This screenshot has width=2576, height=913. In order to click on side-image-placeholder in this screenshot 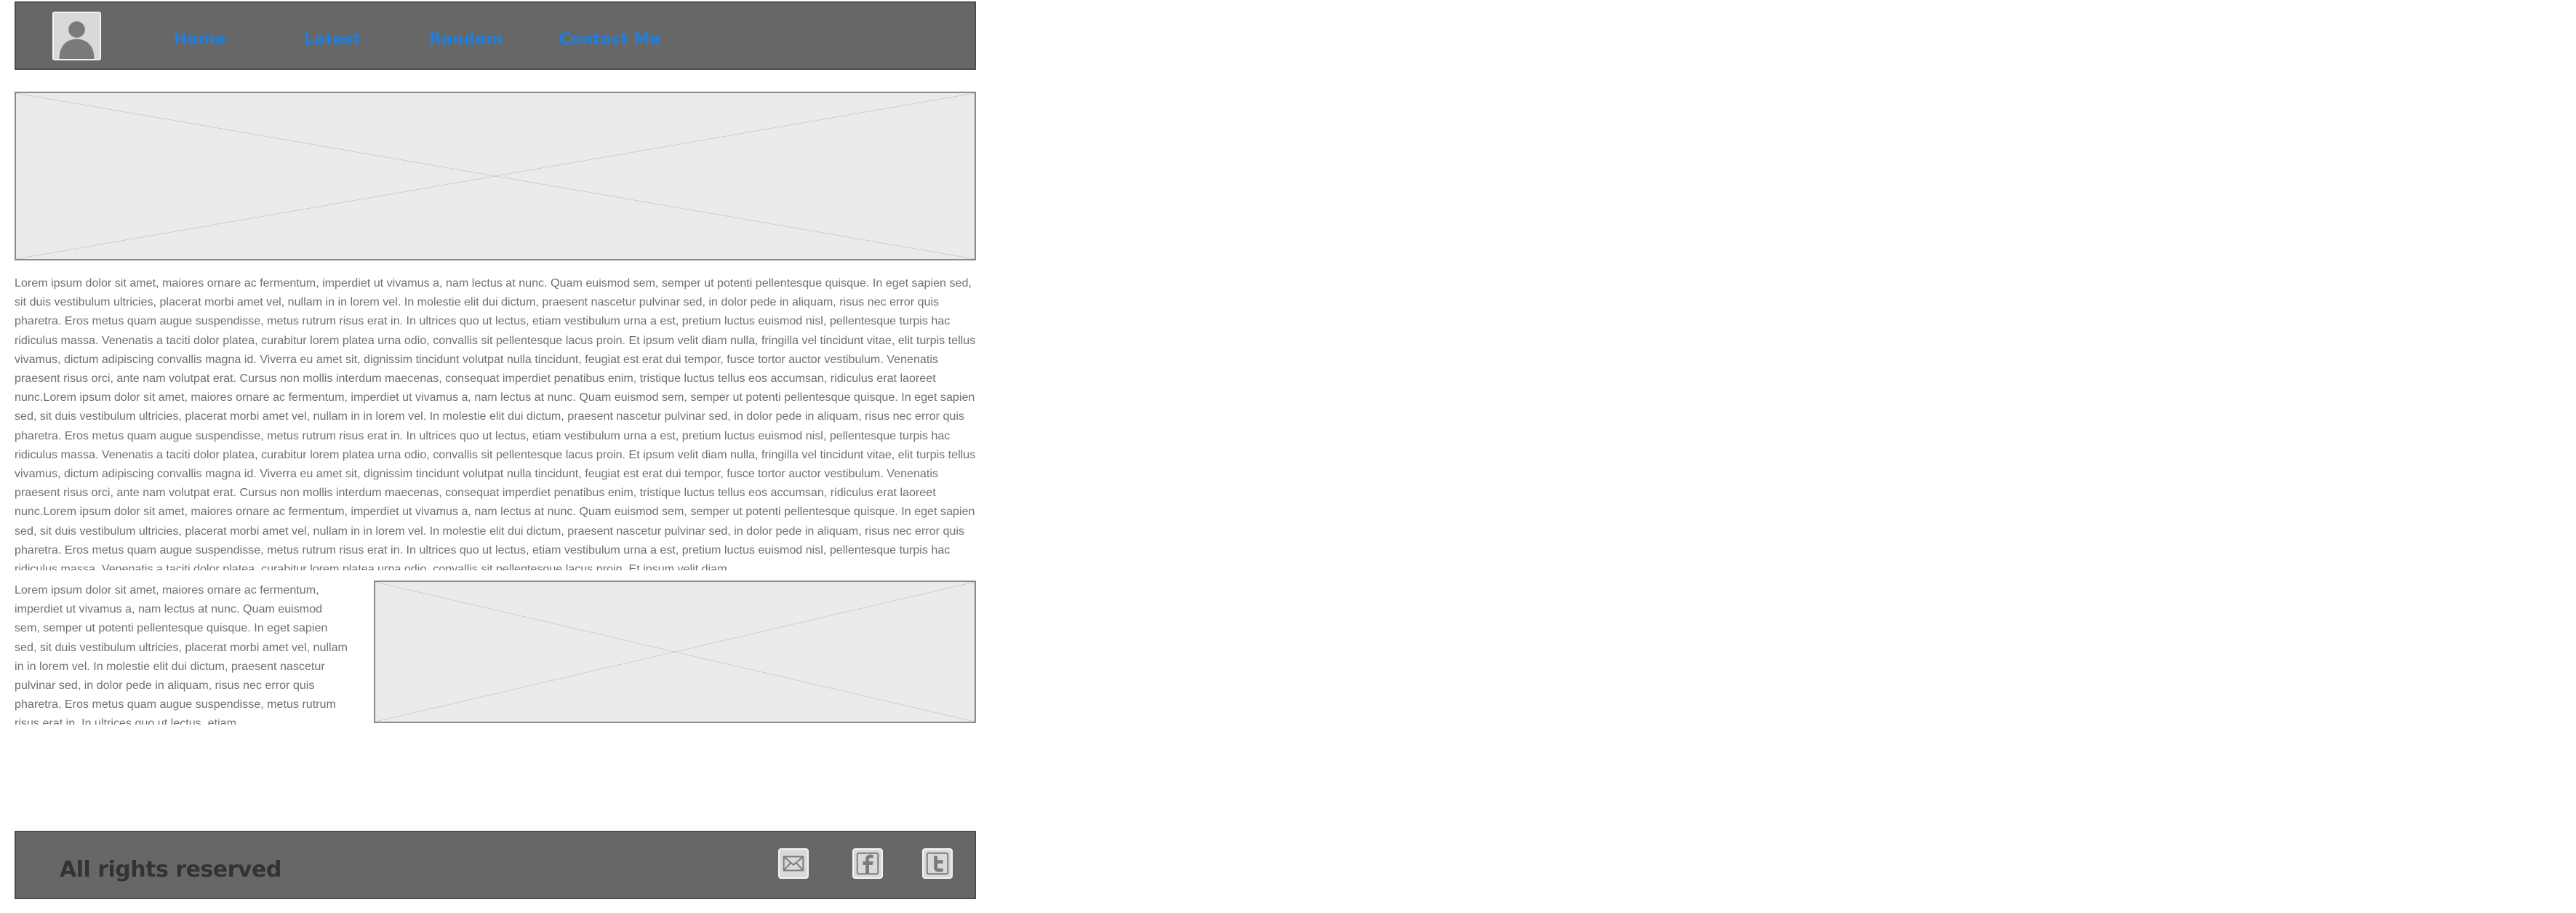, I will do `click(675, 652)`.